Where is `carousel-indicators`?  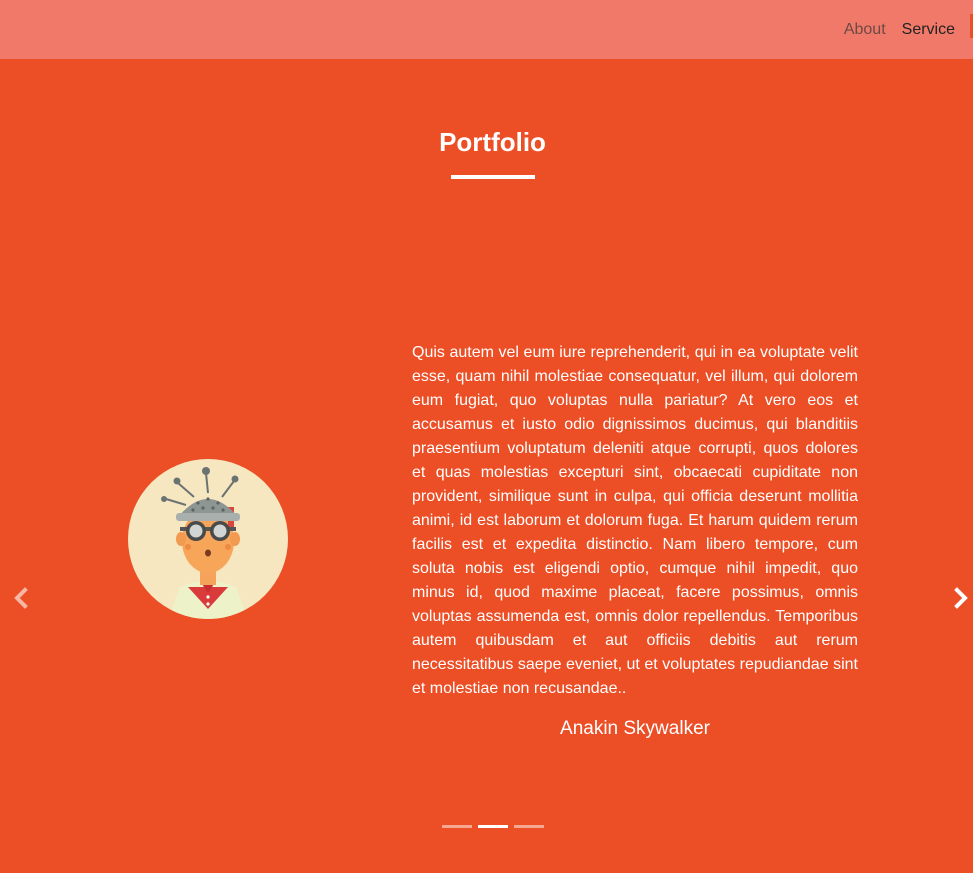
carousel-indicators is located at coordinates (493, 826).